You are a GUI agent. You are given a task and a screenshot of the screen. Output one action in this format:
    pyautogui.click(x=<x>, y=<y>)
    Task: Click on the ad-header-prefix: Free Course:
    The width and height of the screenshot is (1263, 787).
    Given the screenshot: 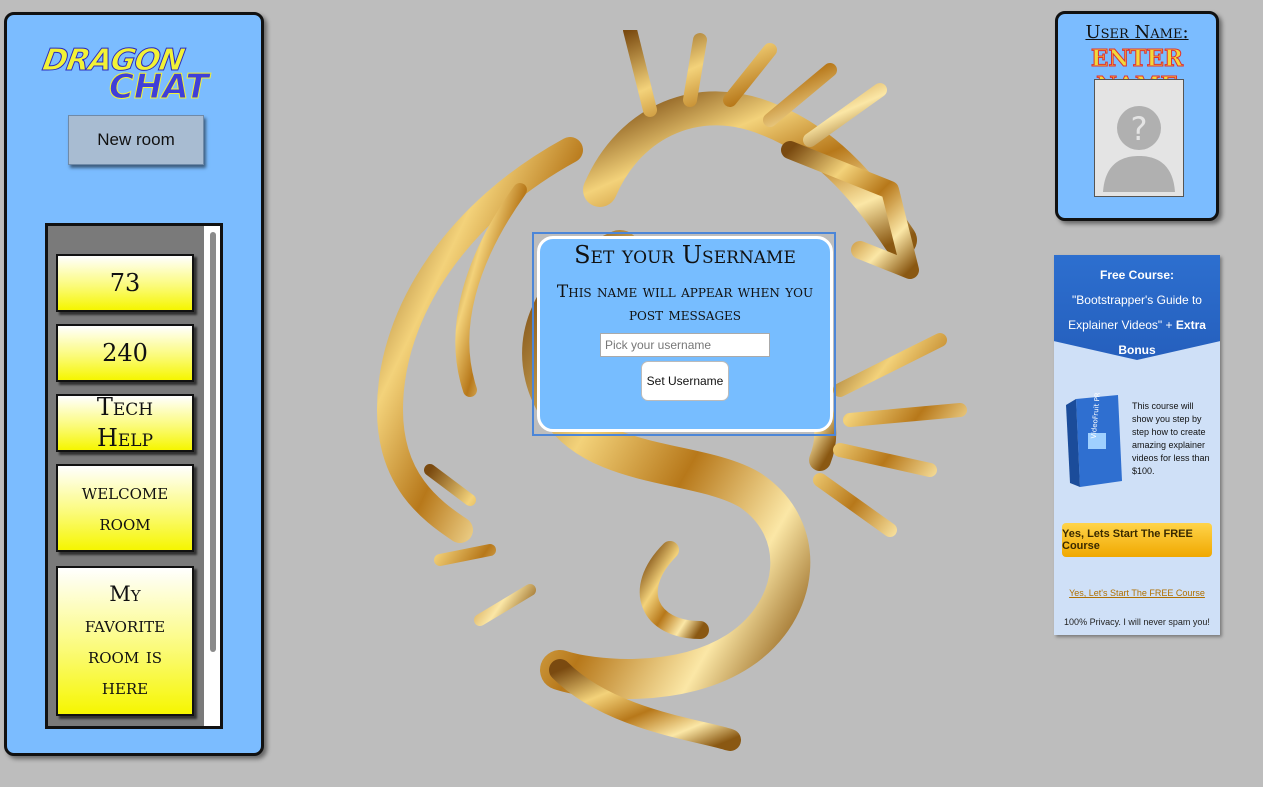 What is the action you would take?
    pyautogui.click(x=1137, y=275)
    